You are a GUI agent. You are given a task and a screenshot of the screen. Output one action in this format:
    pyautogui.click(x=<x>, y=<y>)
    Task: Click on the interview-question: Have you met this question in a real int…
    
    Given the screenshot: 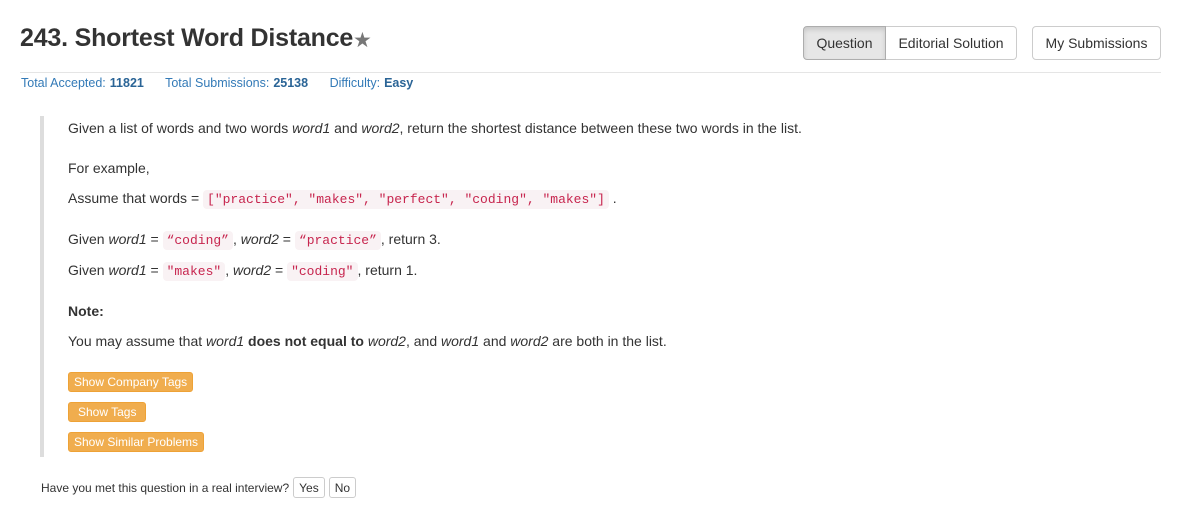 What is the action you would take?
    pyautogui.click(x=165, y=487)
    